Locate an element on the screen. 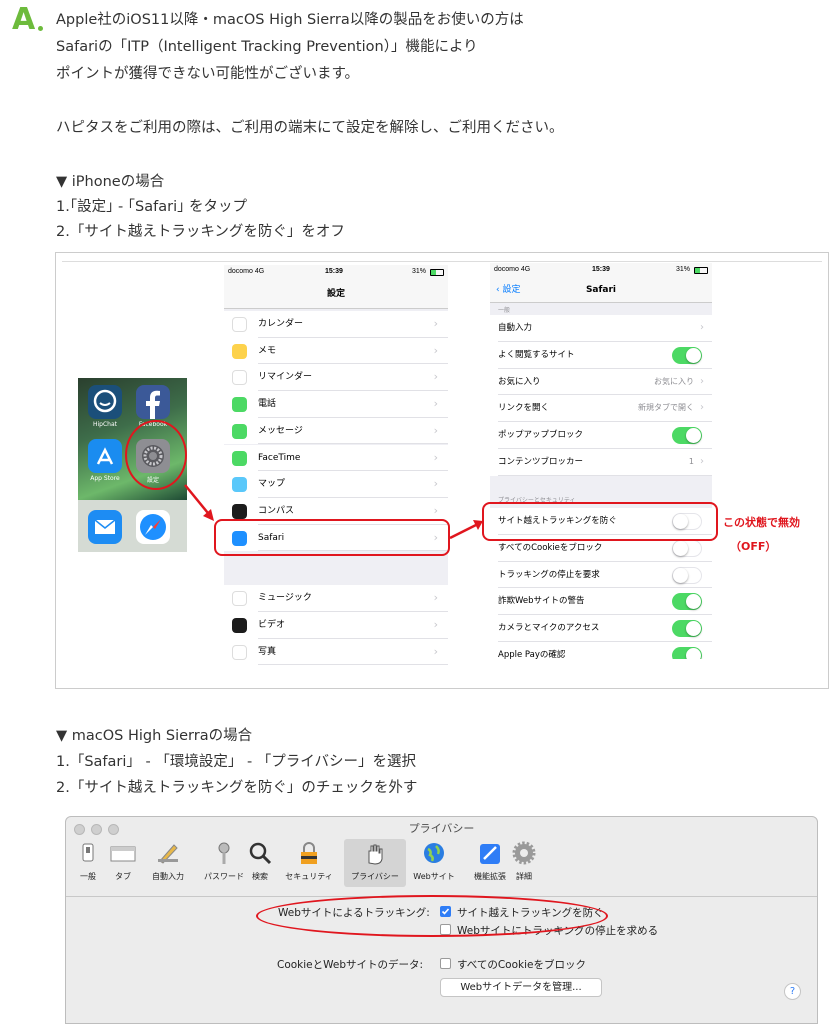  toolbar-tab-label: 自動入力 is located at coordinates (168, 876).